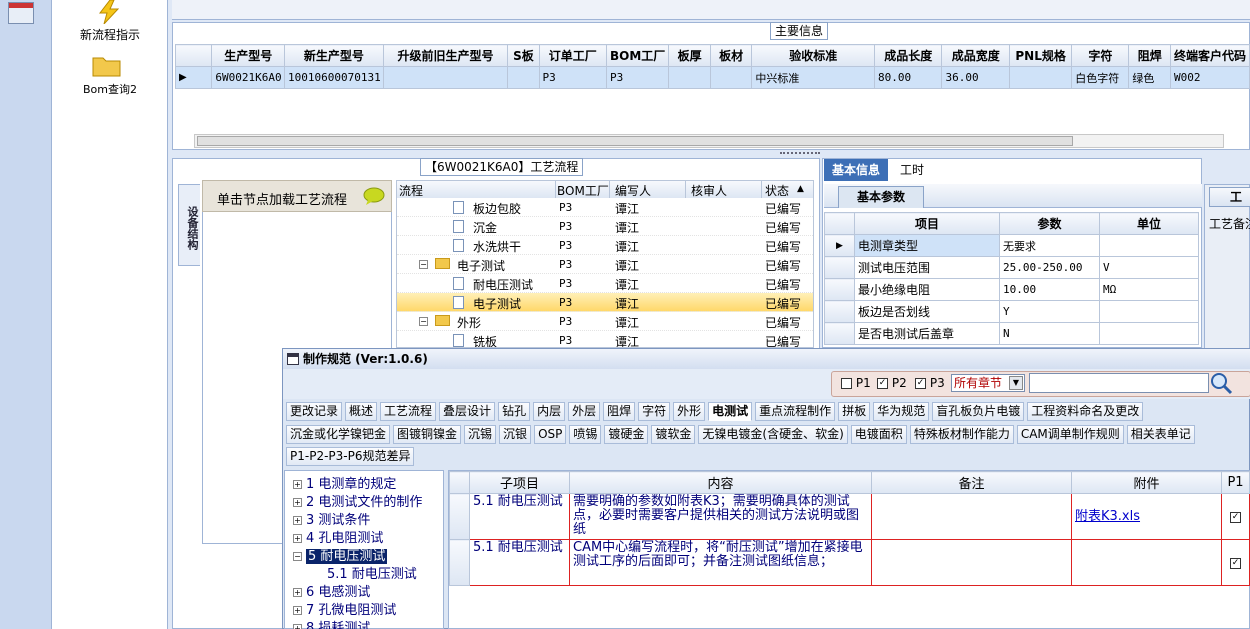 The width and height of the screenshot is (1250, 629). Describe the element at coordinates (350, 456) in the screenshot. I see `chapter-tab: P1-P2-P3-P6规范差异` at that location.